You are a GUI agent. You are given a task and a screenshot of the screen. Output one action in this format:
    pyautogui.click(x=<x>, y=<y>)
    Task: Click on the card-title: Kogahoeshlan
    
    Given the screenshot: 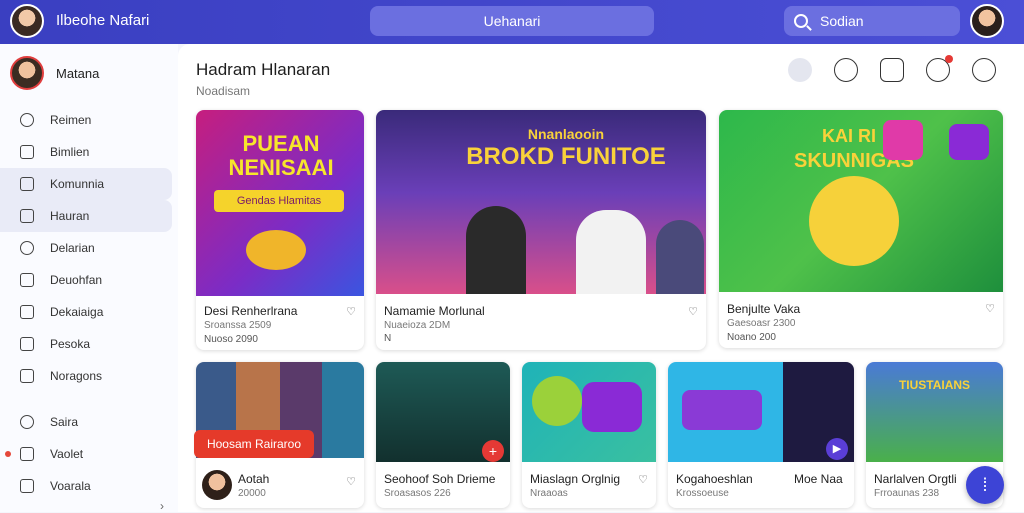 What is the action you would take?
    pyautogui.click(x=714, y=479)
    